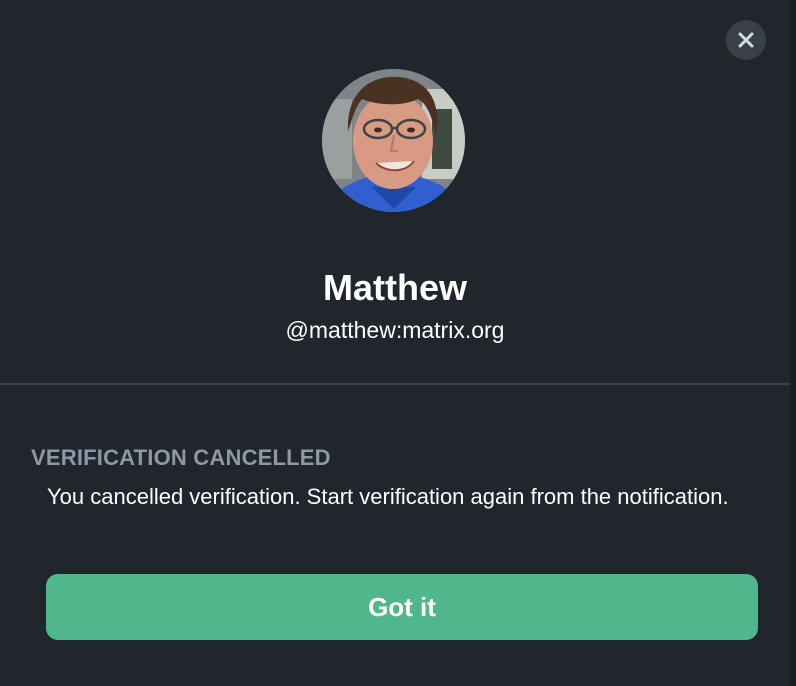  What do you see at coordinates (395, 330) in the screenshot?
I see `user-id: @matthew:matrix.org` at bounding box center [395, 330].